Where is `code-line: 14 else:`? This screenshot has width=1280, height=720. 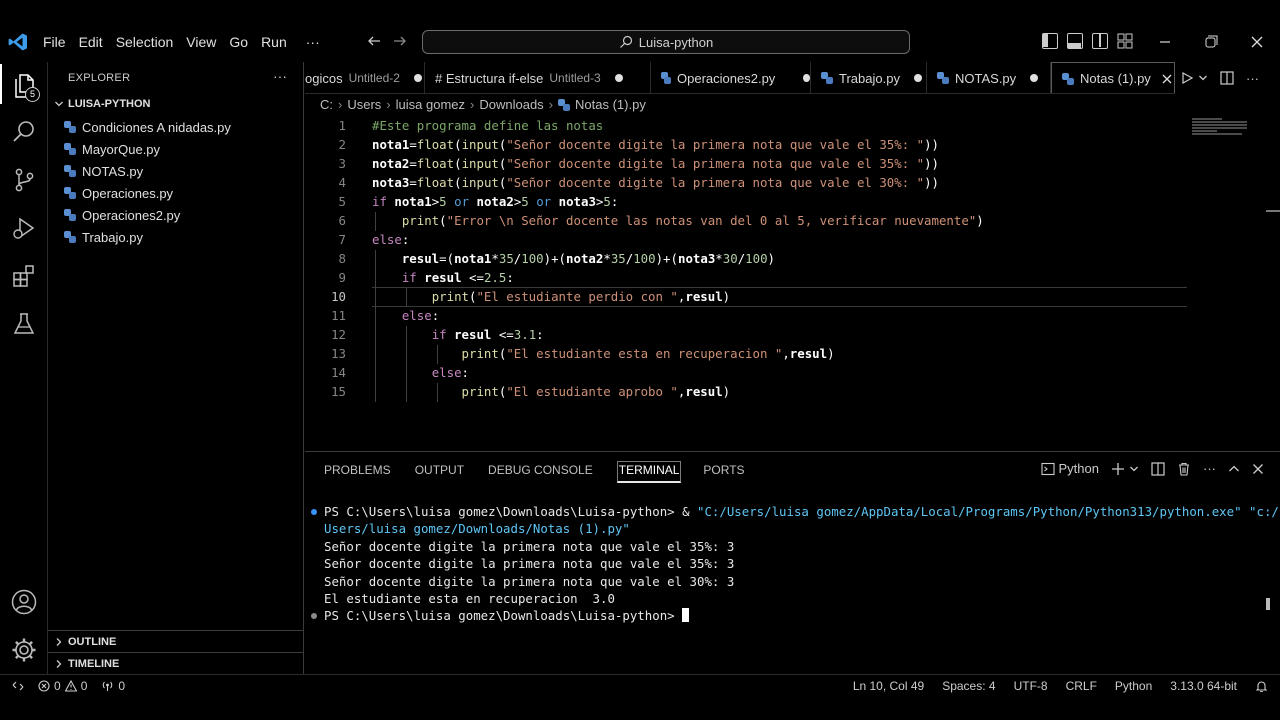
code-line: 14 else: is located at coordinates (755, 372).